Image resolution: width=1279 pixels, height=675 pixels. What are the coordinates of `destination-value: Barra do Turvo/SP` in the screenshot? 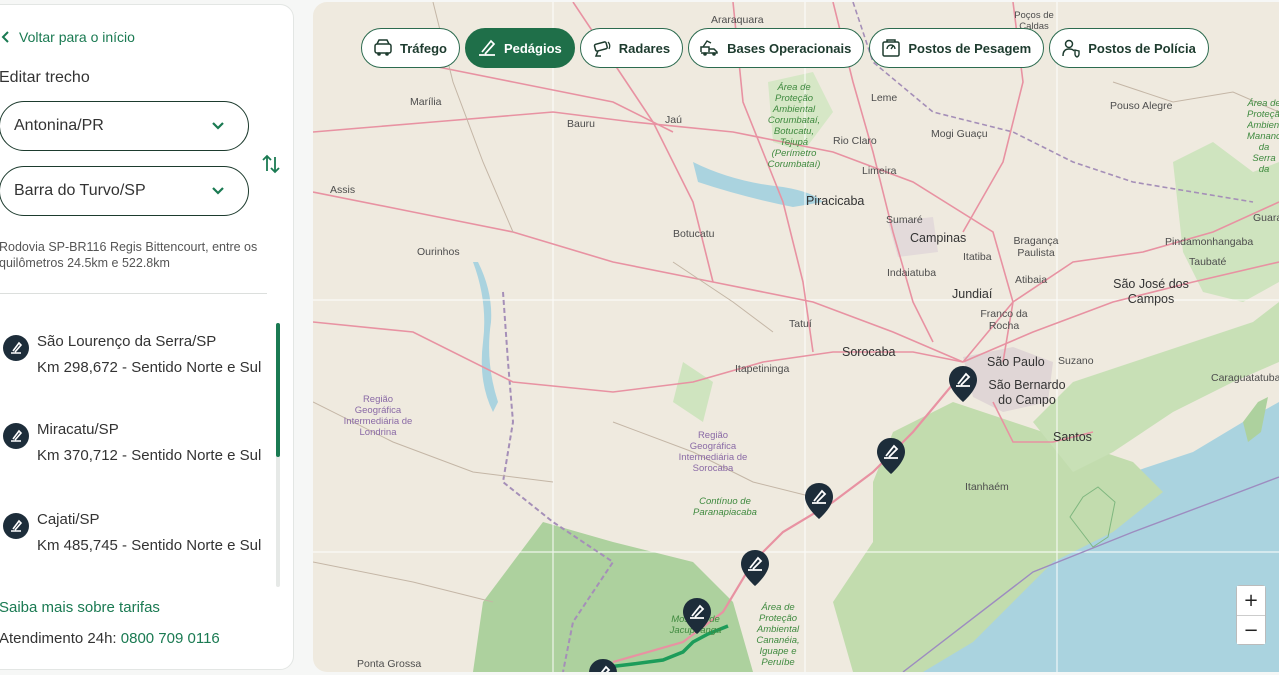 It's located at (80, 190).